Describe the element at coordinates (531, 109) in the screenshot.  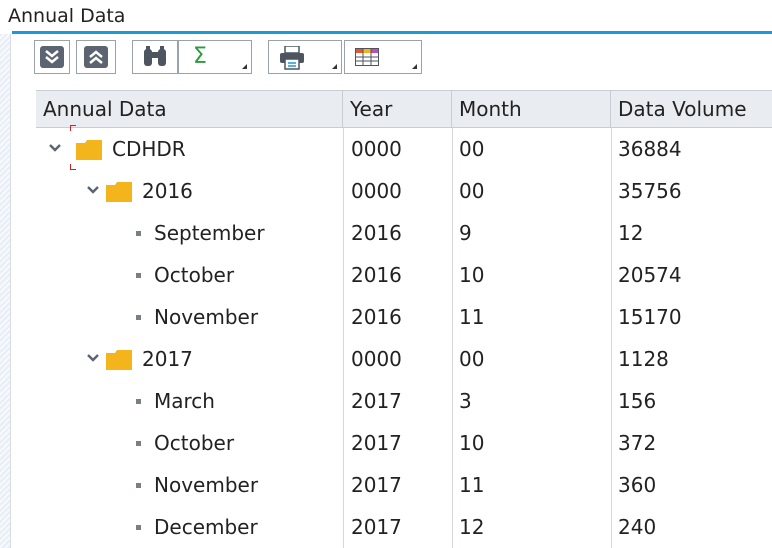
I see `column-header-month: Month` at that location.